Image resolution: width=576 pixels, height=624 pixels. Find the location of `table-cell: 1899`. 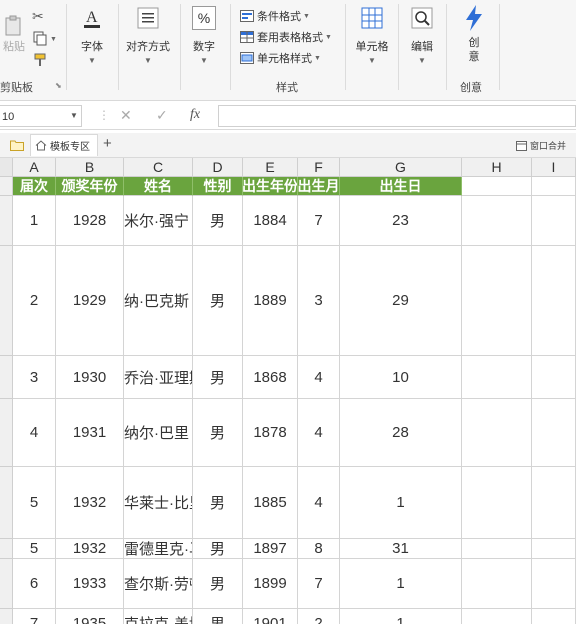

table-cell: 1899 is located at coordinates (270, 584).